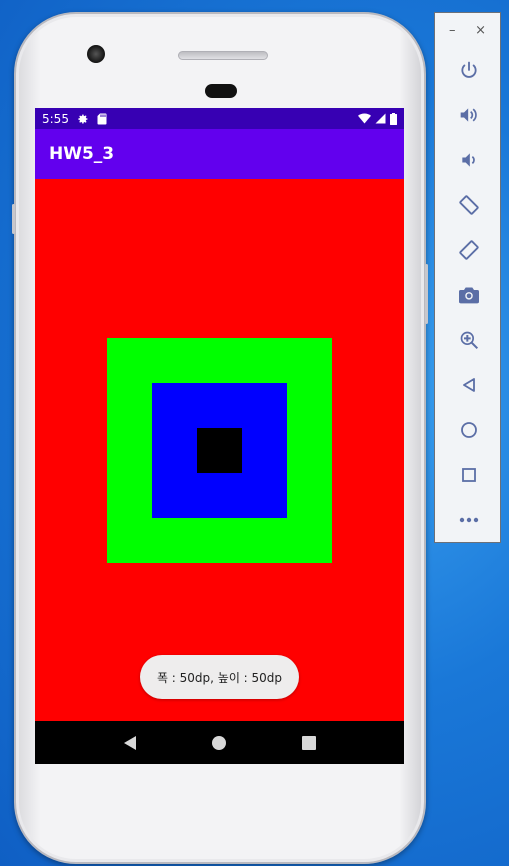  I want to click on signal-icon, so click(380, 118).